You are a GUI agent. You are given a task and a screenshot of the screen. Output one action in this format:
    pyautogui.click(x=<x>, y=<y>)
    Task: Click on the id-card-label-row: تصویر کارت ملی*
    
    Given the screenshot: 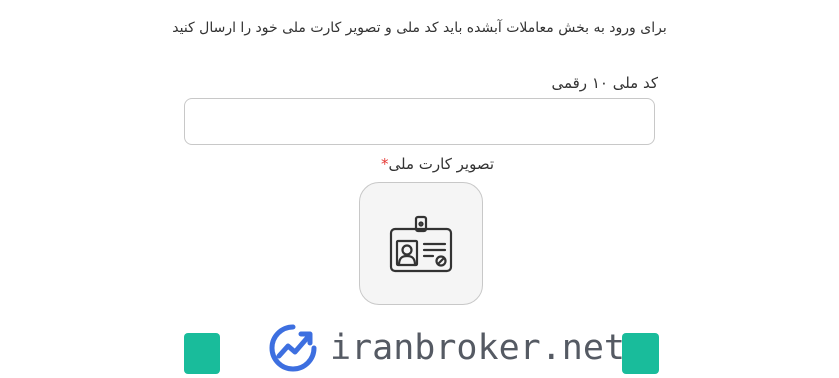 What is the action you would take?
    pyautogui.click(x=432, y=164)
    